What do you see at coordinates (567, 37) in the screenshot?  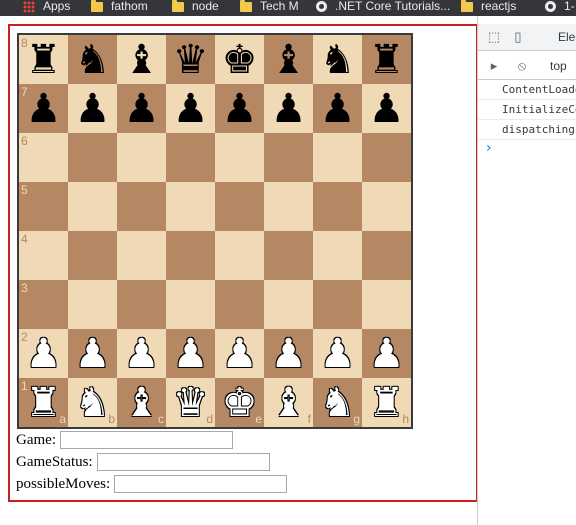 I see `tab-elements: Elem` at bounding box center [567, 37].